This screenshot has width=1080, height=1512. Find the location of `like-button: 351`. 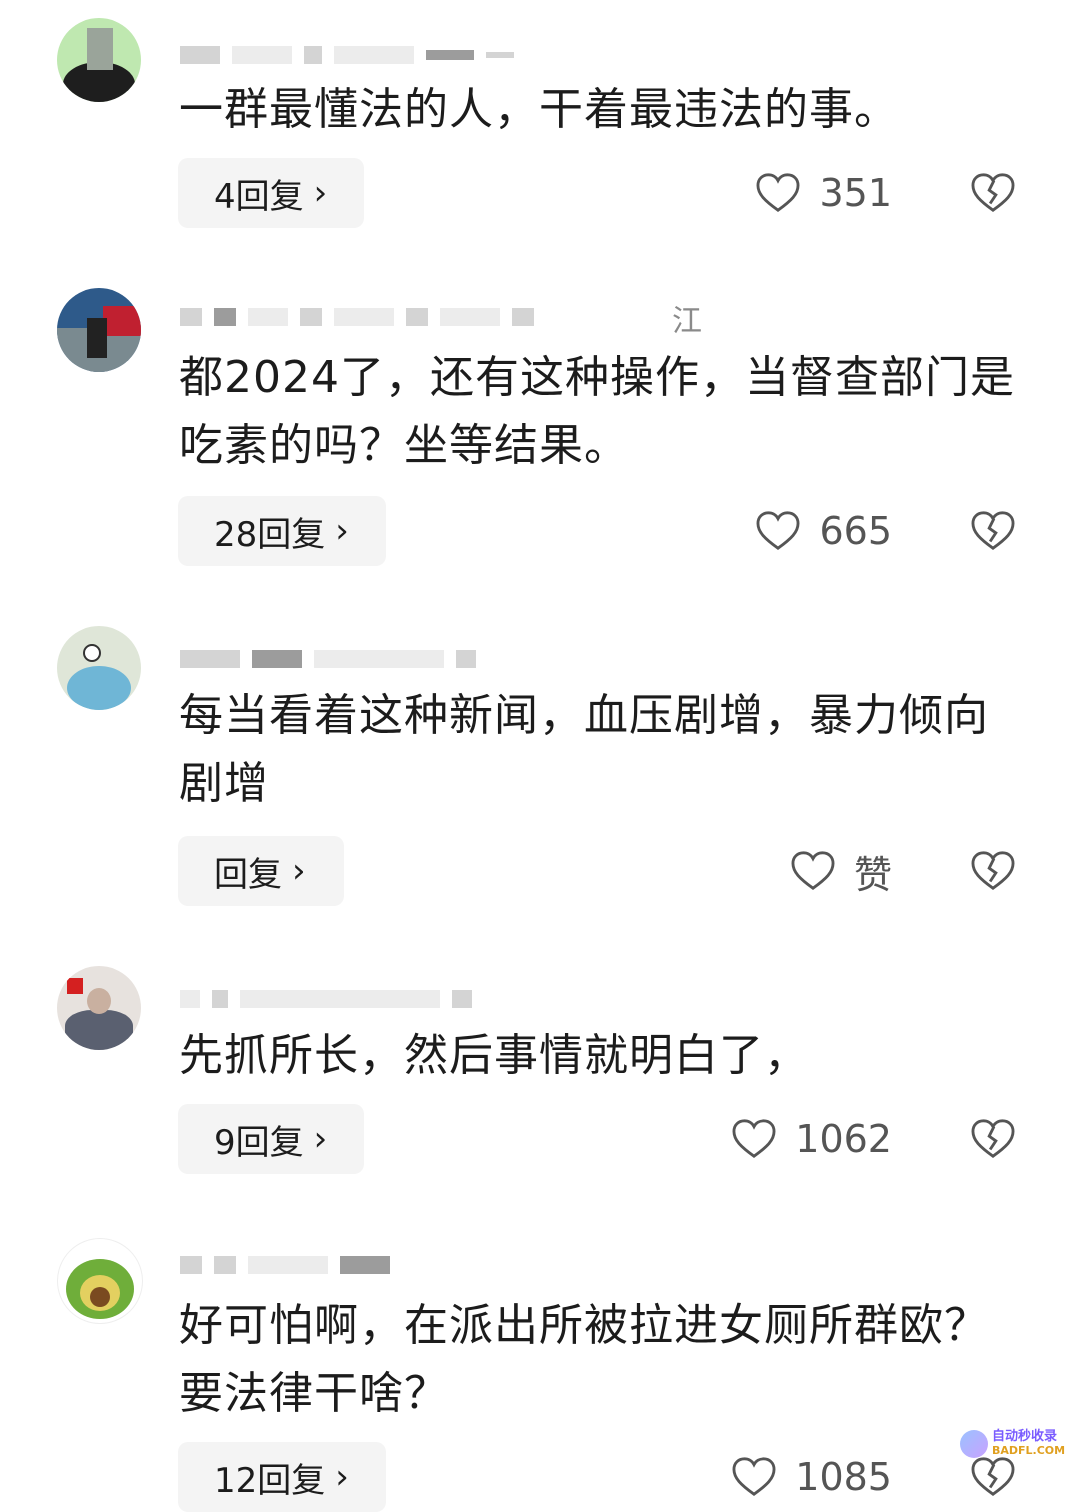

like-button: 351 is located at coordinates (823, 193).